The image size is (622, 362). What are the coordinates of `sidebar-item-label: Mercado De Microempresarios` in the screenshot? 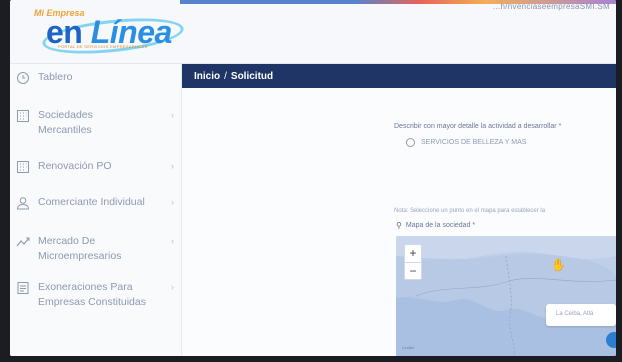 It's located at (80, 248).